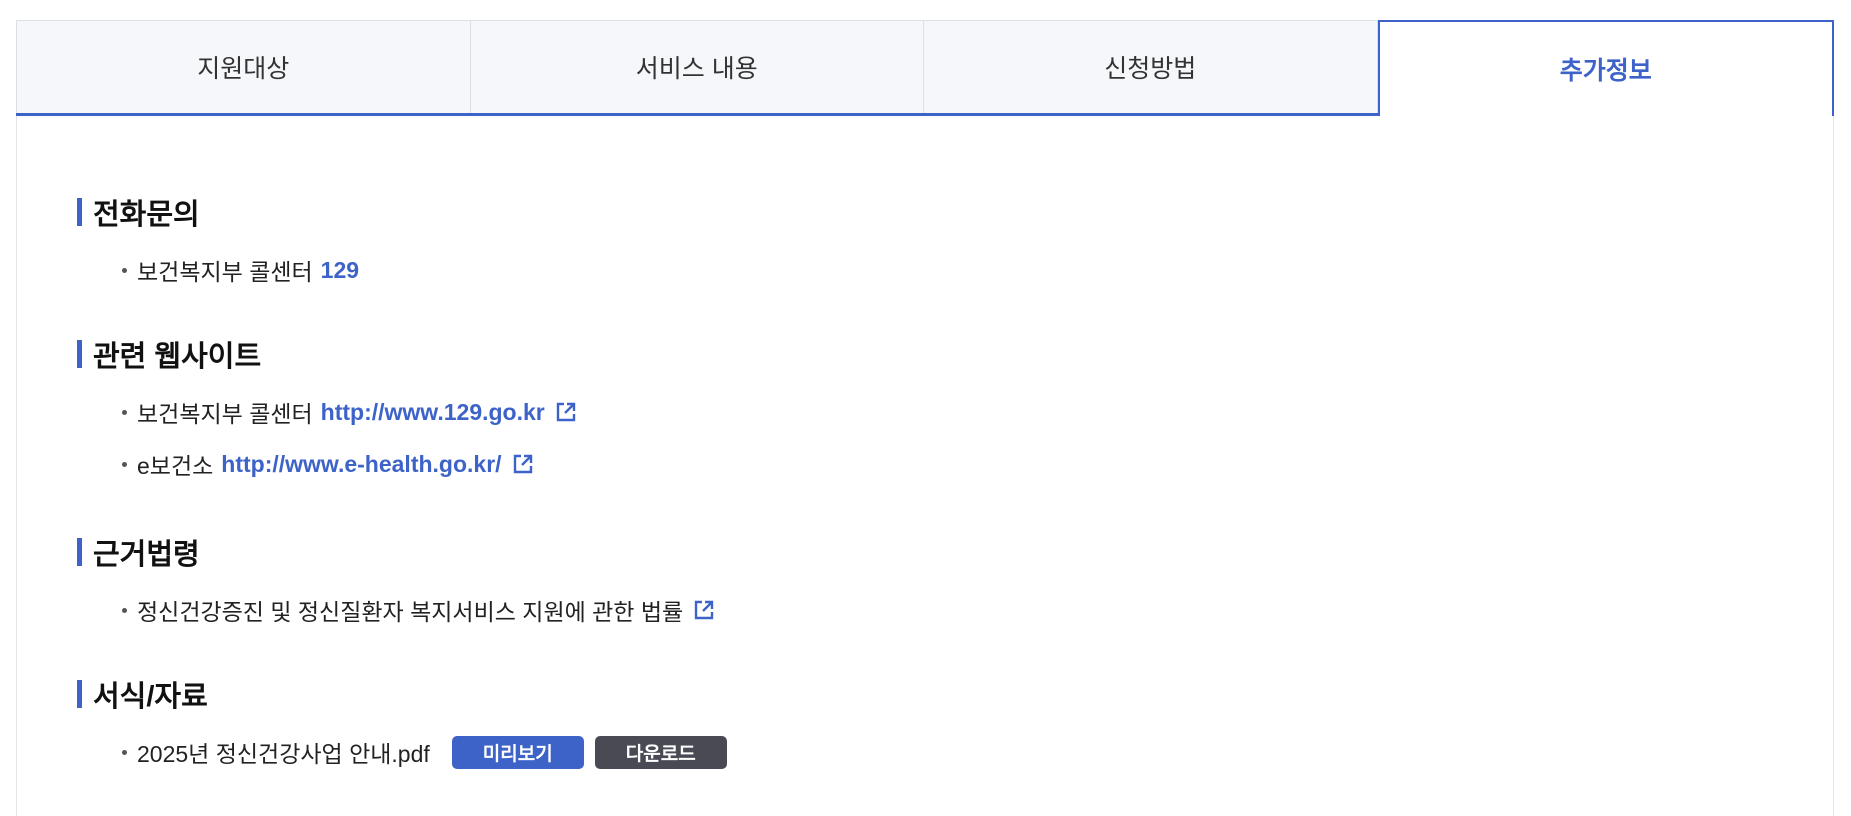 This screenshot has height=816, width=1851. Describe the element at coordinates (955, 354) in the screenshot. I see `section-title: 관련 웹사이트` at that location.